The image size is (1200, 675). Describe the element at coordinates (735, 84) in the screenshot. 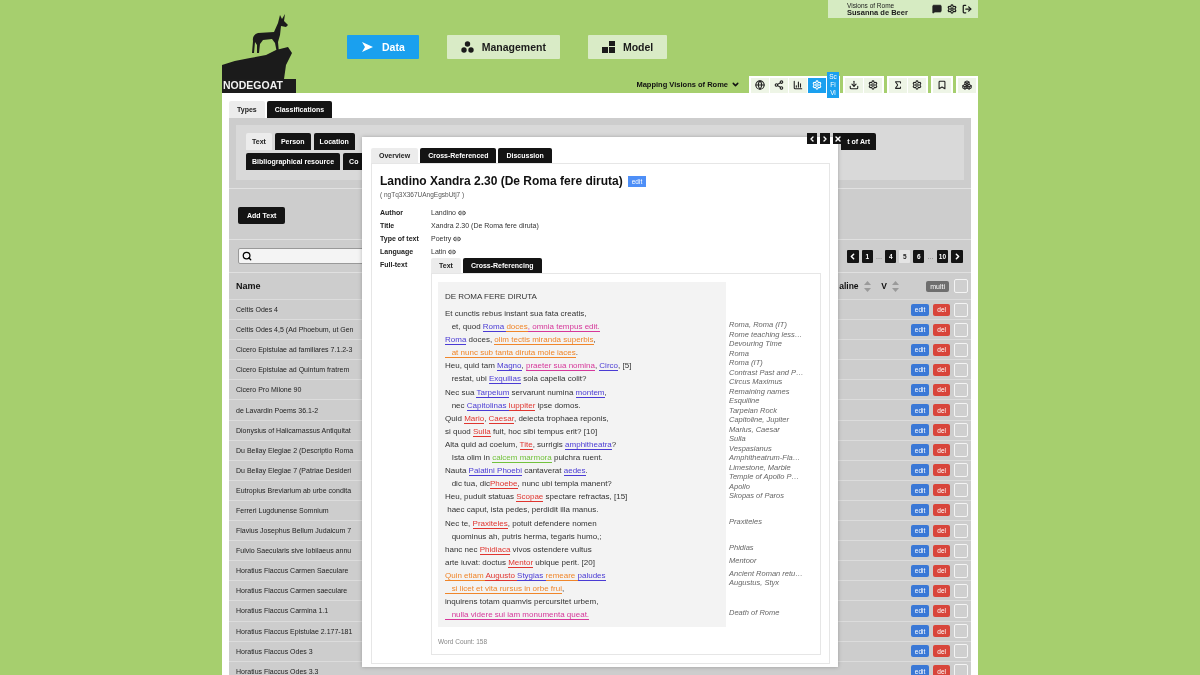

I see `caret-icon` at that location.